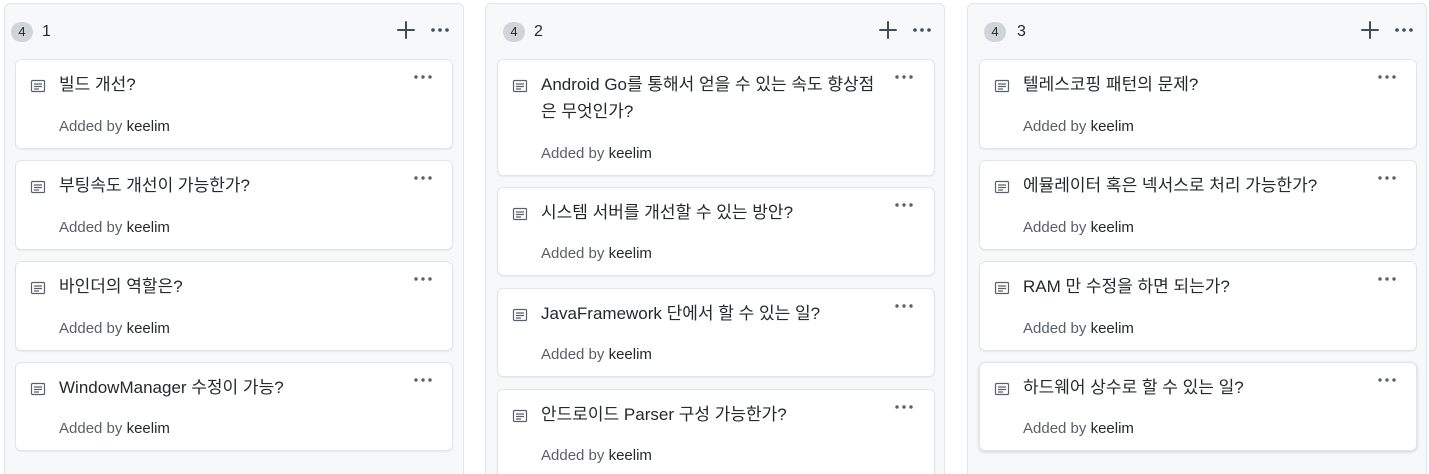  I want to click on note-card: 바인더의 역할은? Added by keelim, so click(234, 306).